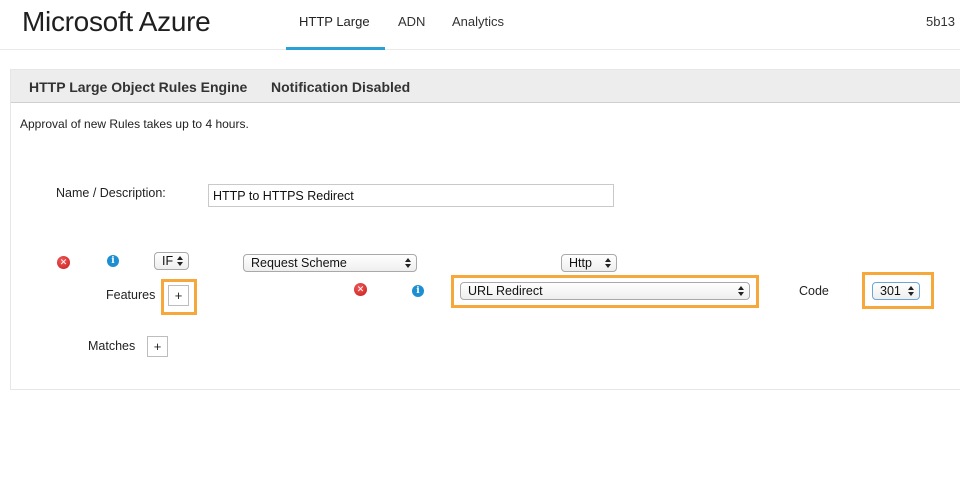 Image resolution: width=960 pixels, height=479 pixels. What do you see at coordinates (63, 262) in the screenshot?
I see `delete-condition-icon: ✕` at bounding box center [63, 262].